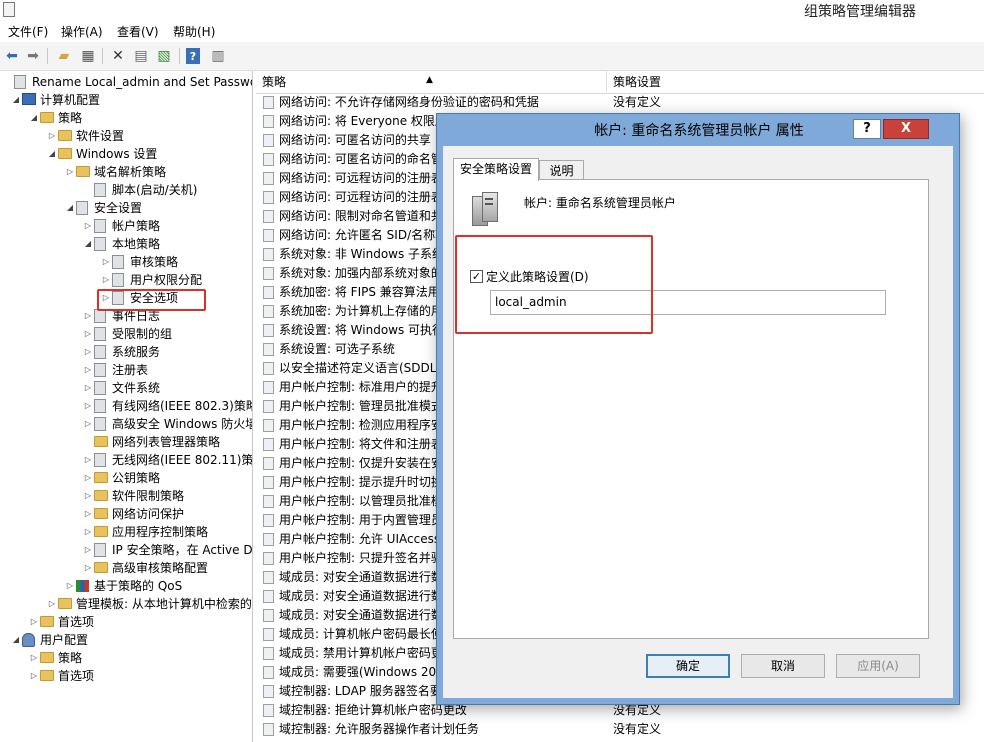 The height and width of the screenshot is (742, 984). I want to click on ok-button: 确定, so click(688, 666).